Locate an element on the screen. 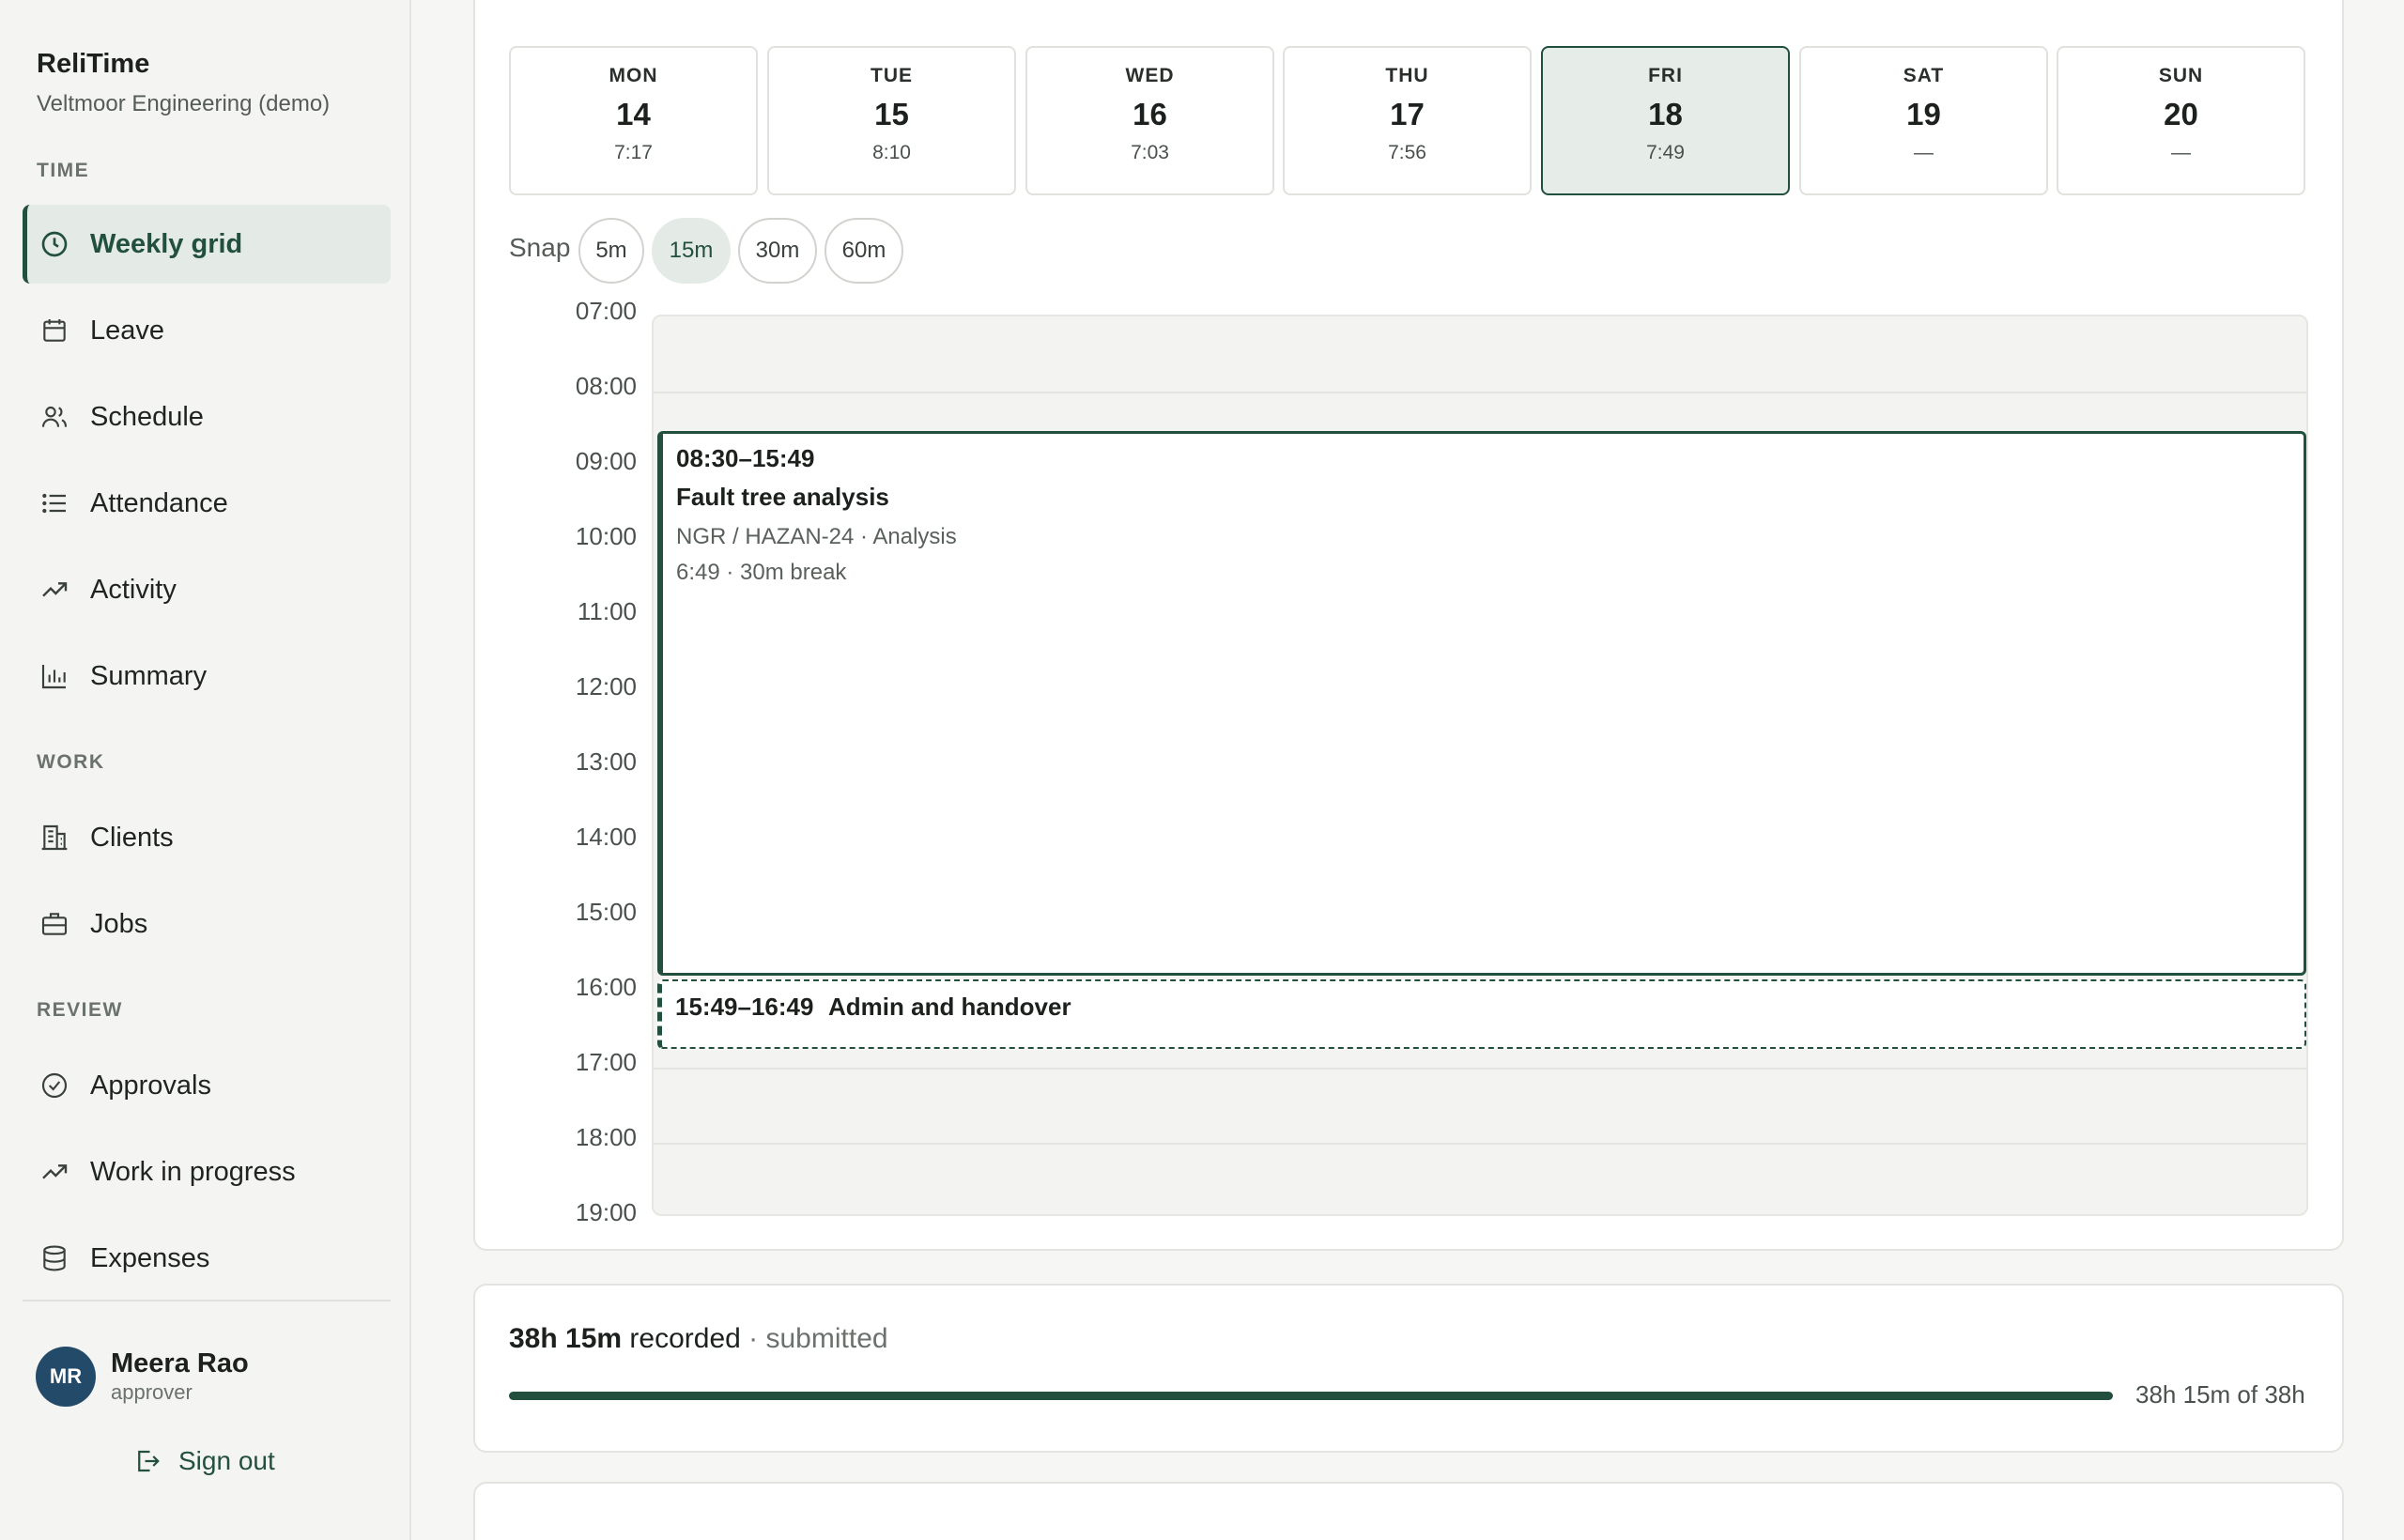 The image size is (2404, 1540). day-number: 16 is located at coordinates (1150, 114).